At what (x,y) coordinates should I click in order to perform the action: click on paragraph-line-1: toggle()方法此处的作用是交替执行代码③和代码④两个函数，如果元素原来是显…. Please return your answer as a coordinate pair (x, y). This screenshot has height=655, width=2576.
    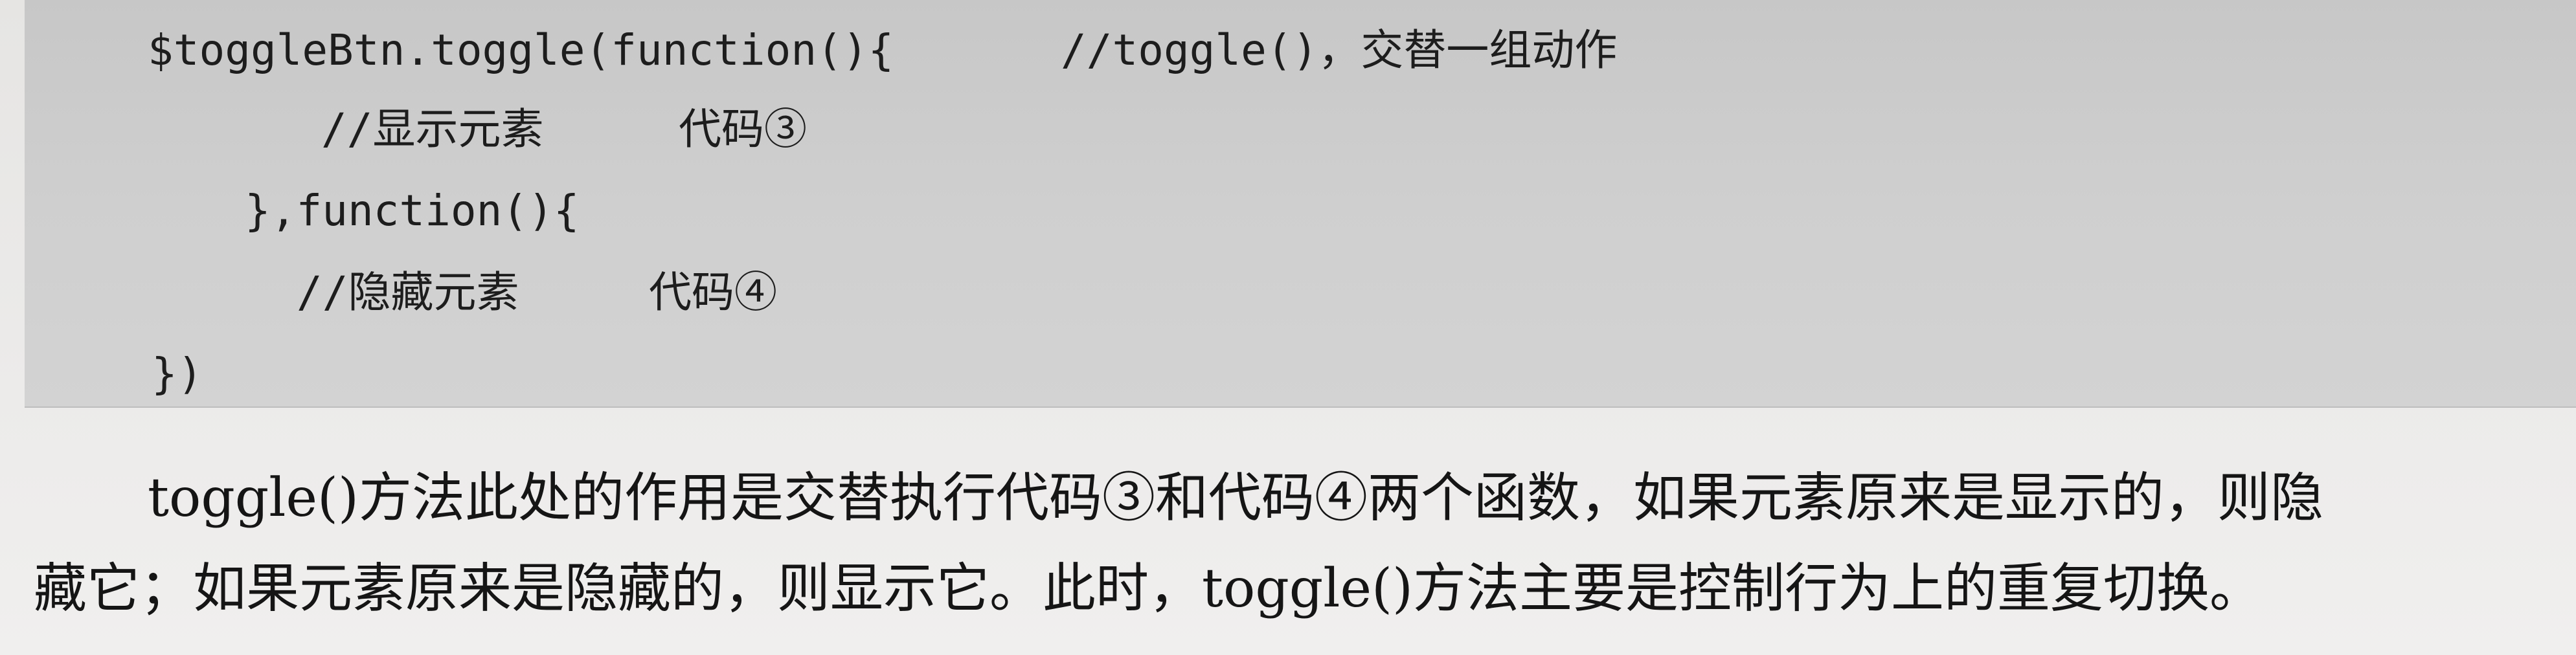
    Looking at the image, I should click on (1236, 498).